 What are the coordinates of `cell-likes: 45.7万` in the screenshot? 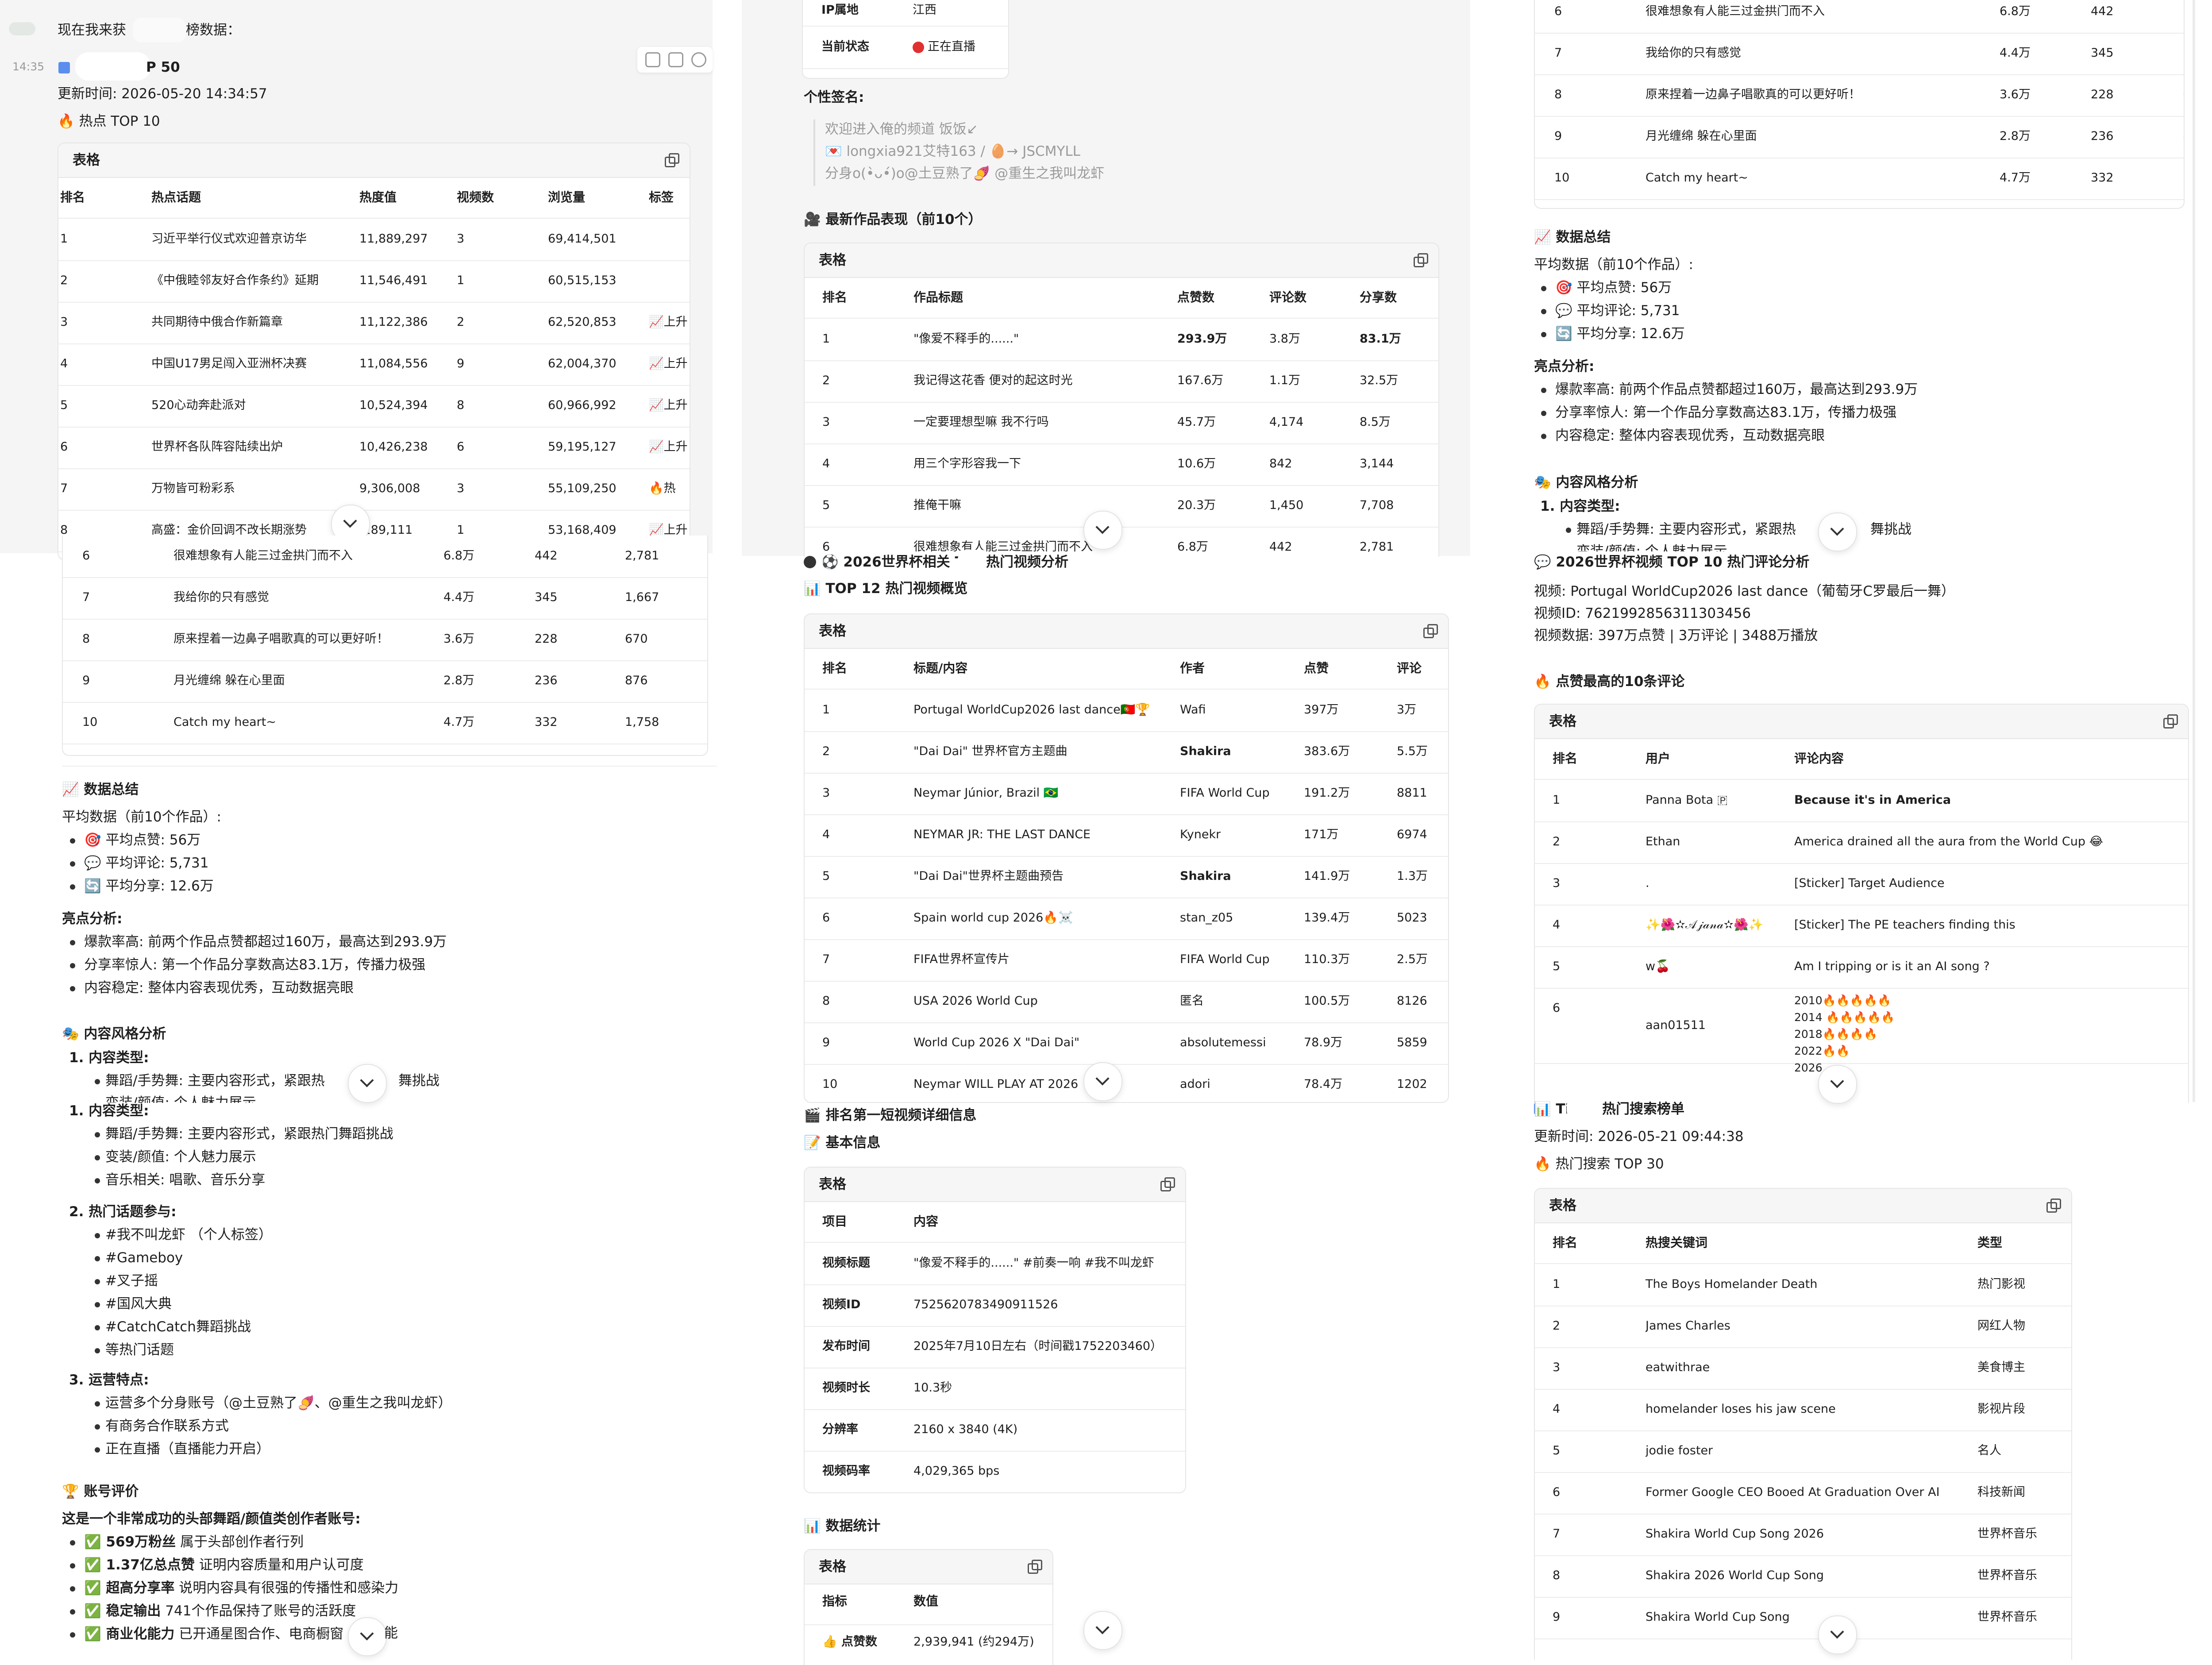 It's located at (1196, 422).